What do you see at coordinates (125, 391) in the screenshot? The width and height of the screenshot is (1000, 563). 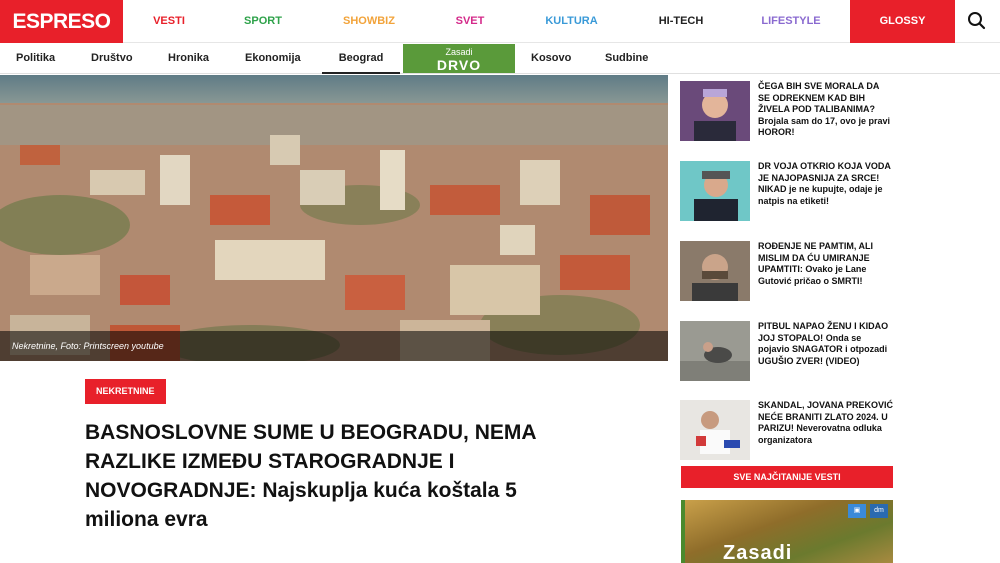 I see `category-tag: NEKRETNINE` at bounding box center [125, 391].